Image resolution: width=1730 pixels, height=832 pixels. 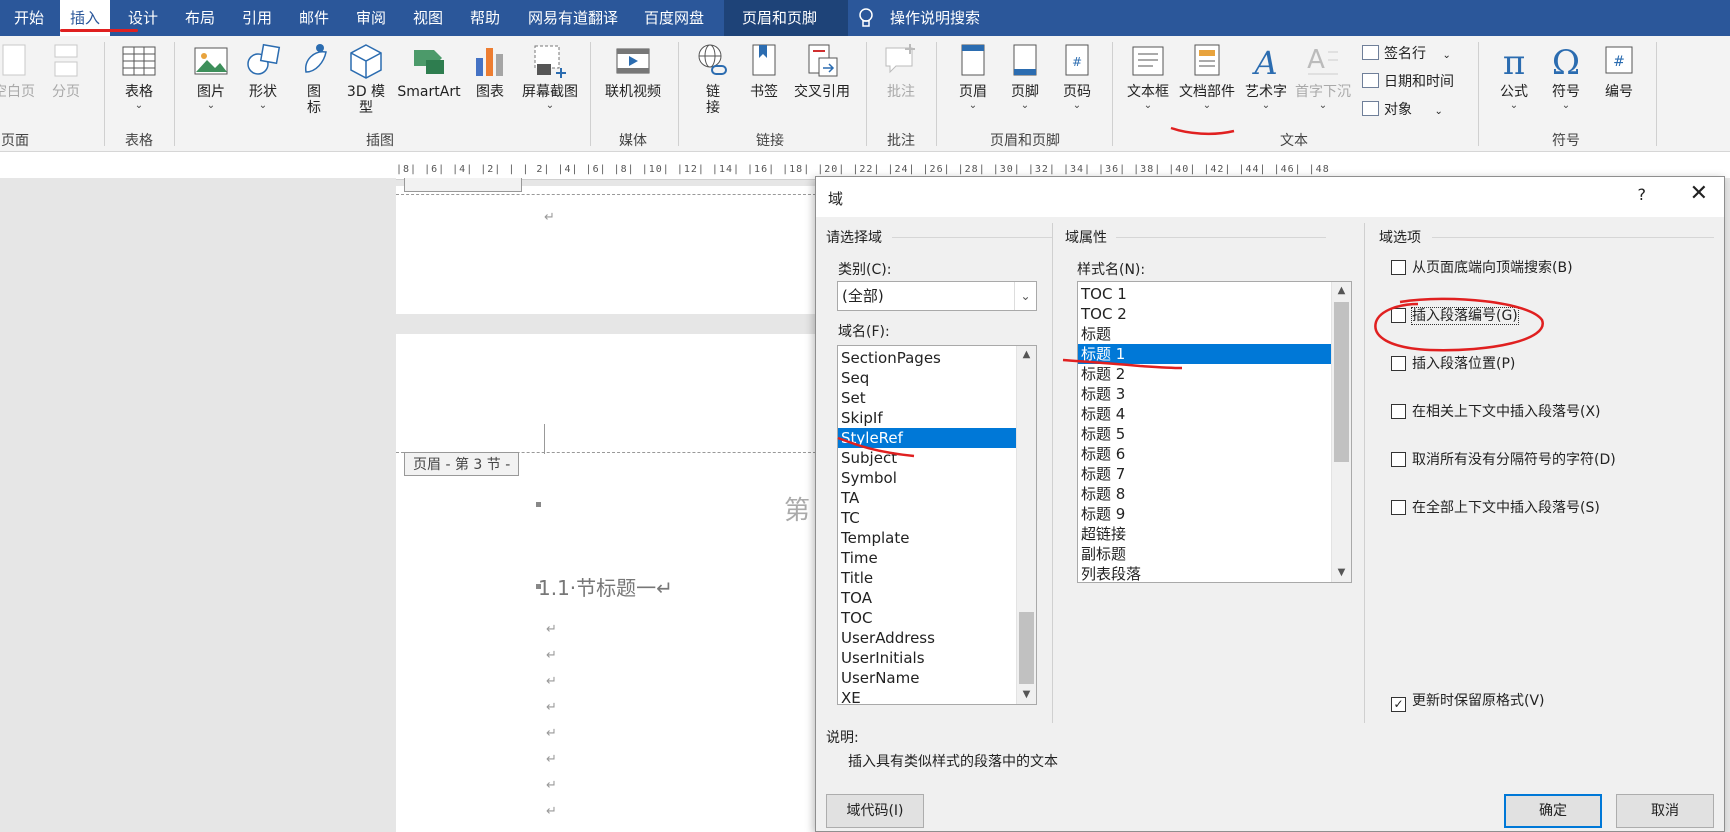 I want to click on fieldname-item: TA, so click(x=937, y=498).